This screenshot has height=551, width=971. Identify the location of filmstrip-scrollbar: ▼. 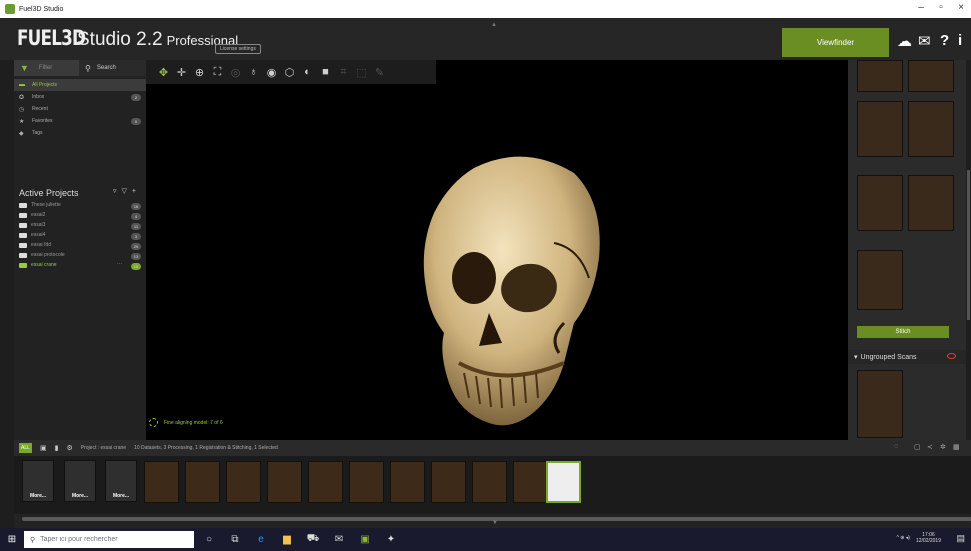
(492, 521).